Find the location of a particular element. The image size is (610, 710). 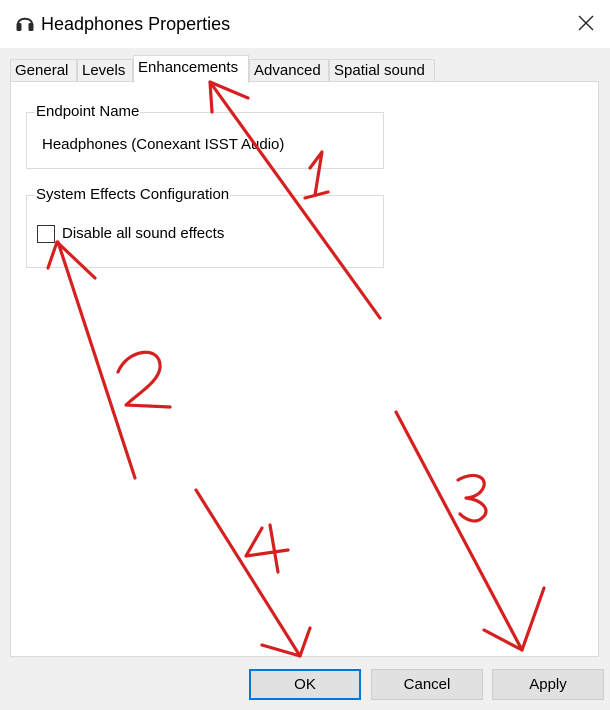

system-effects-heading: System Effects Configuration is located at coordinates (133, 195).